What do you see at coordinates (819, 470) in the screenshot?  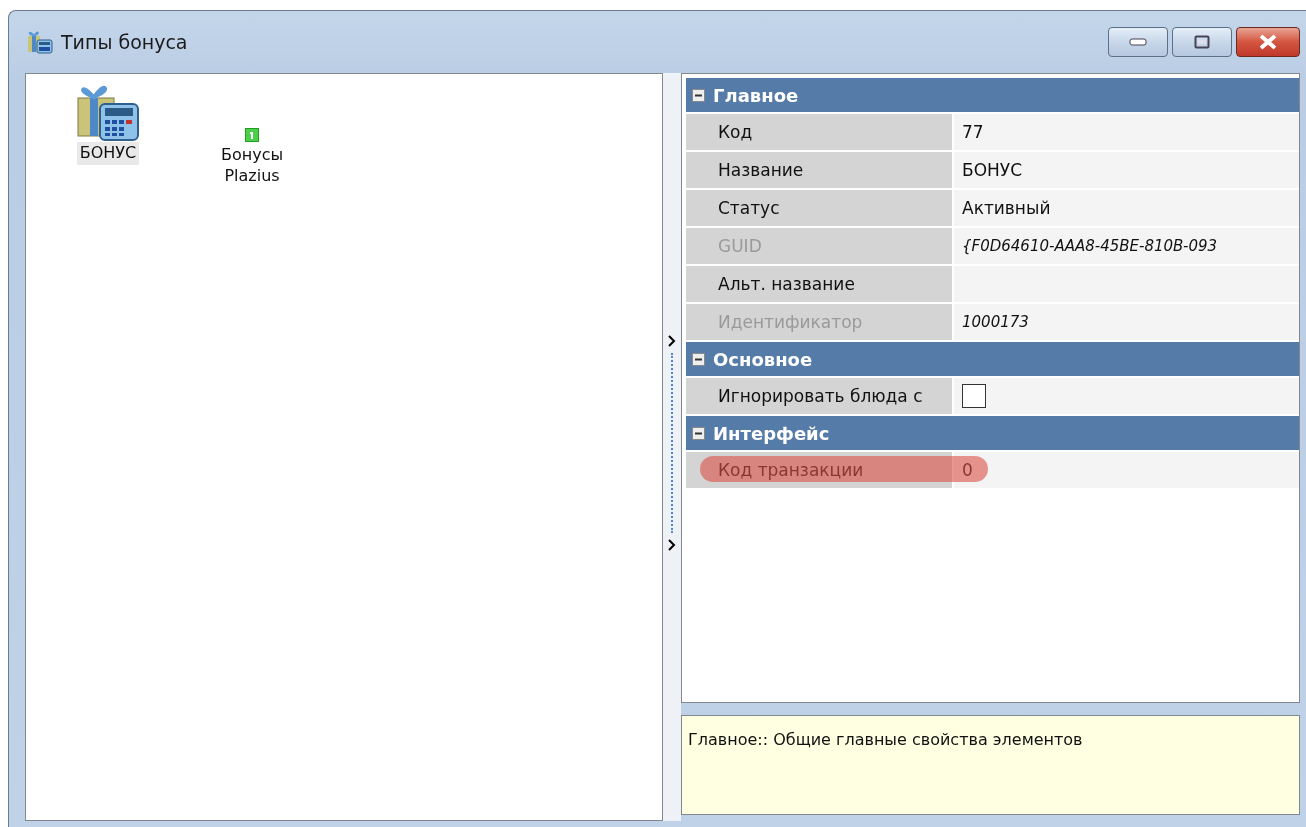 I see `property-name: Код транзакции` at bounding box center [819, 470].